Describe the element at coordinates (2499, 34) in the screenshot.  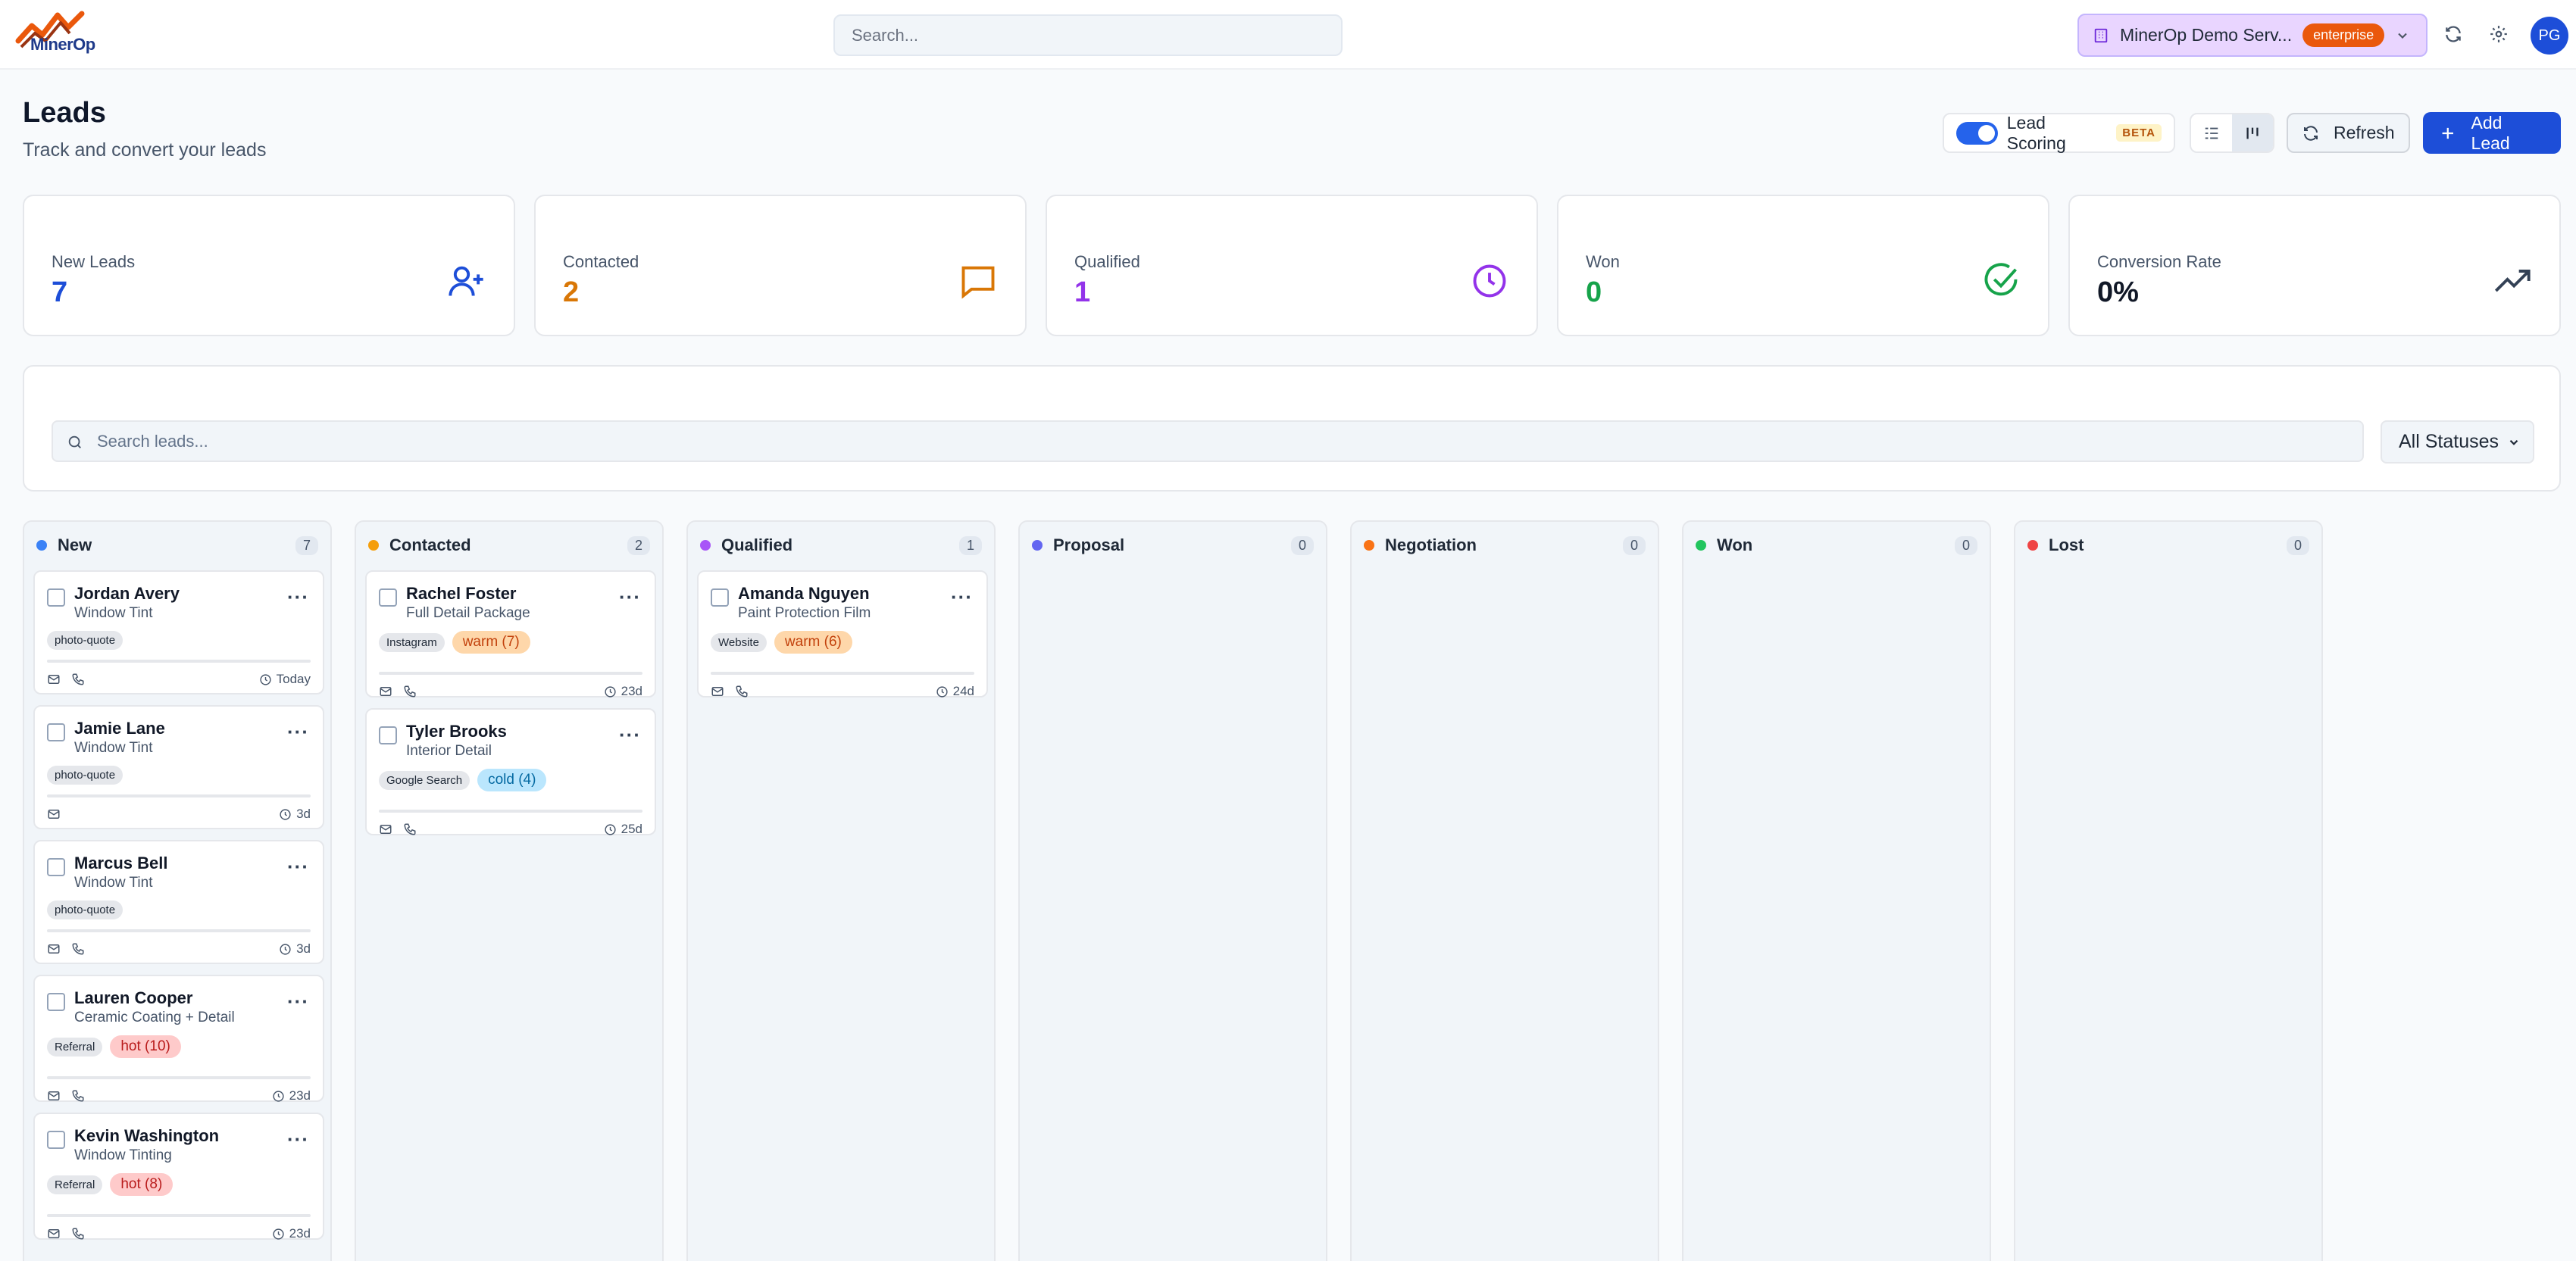
I see `settings-button` at that location.